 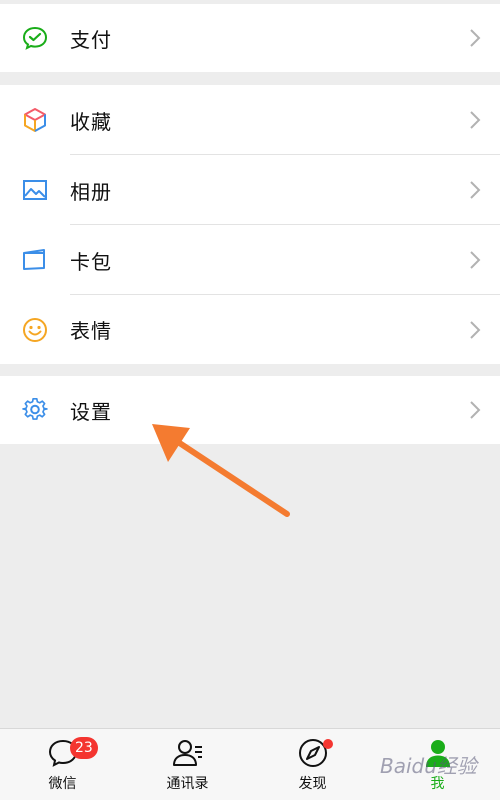 I want to click on menu-item-pay: 支付, so click(x=250, y=38).